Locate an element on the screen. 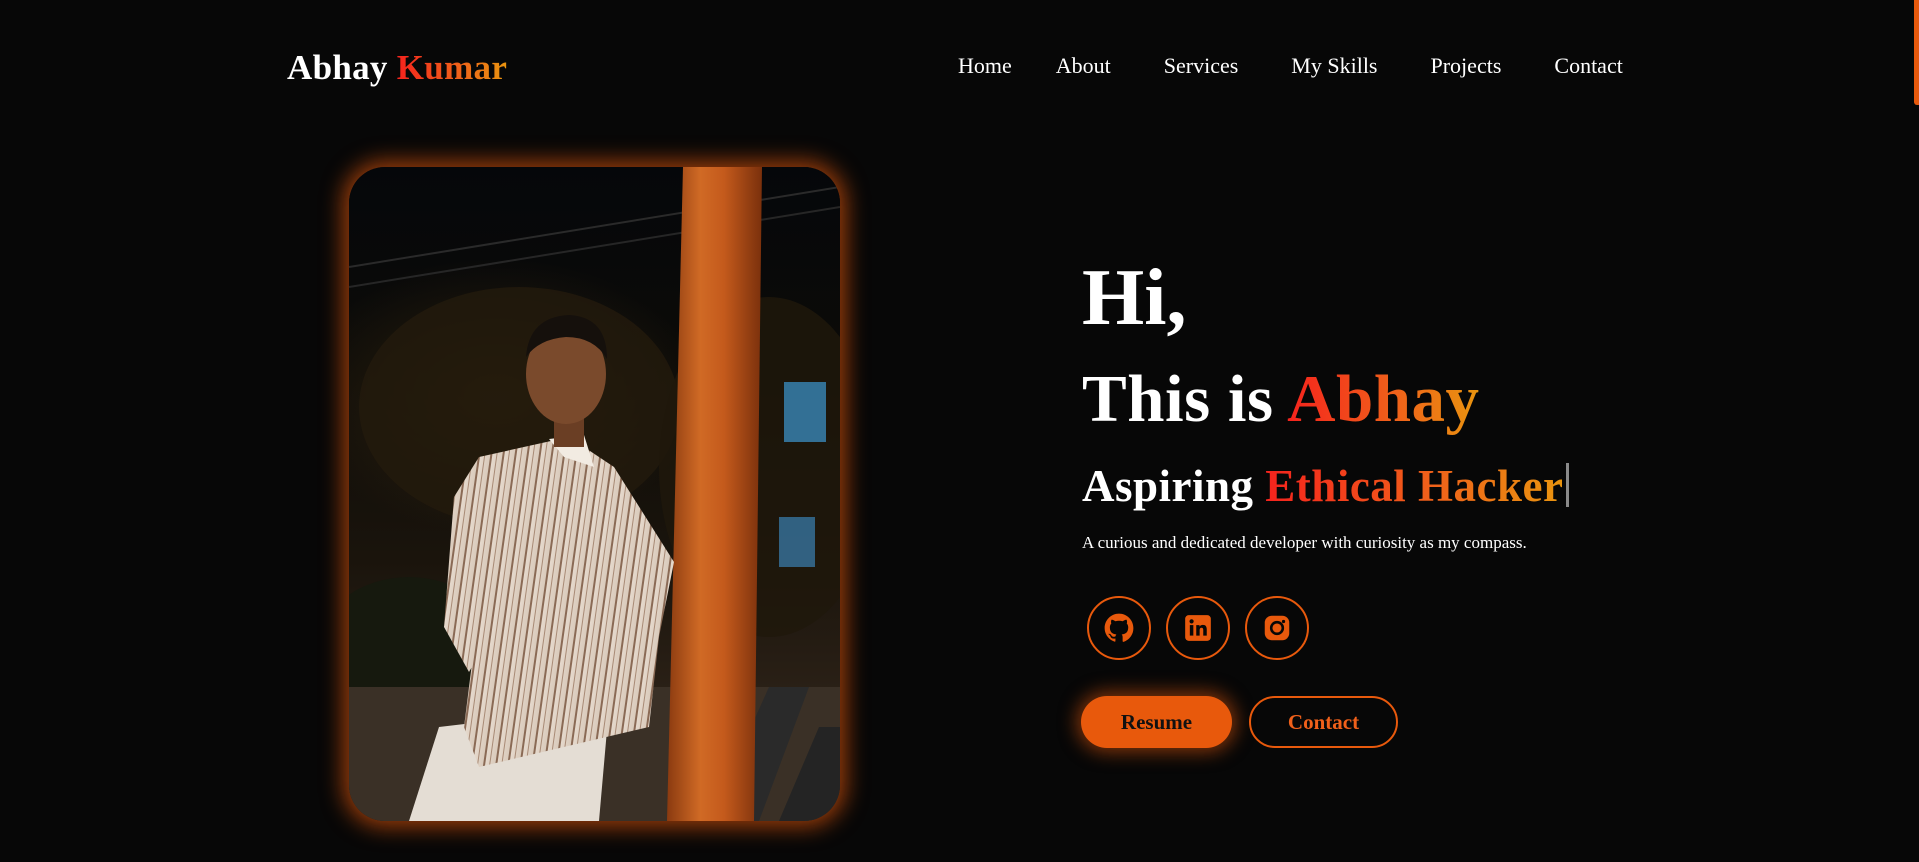  nav-link-contact: Contact is located at coordinates (1588, 66).